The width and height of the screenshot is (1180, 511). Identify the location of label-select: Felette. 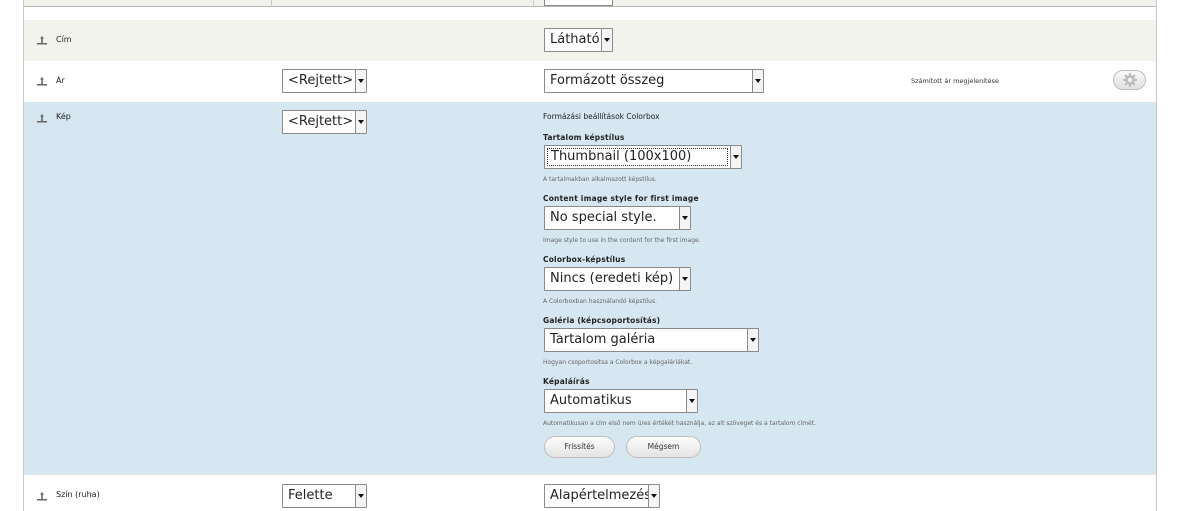
(324, 496).